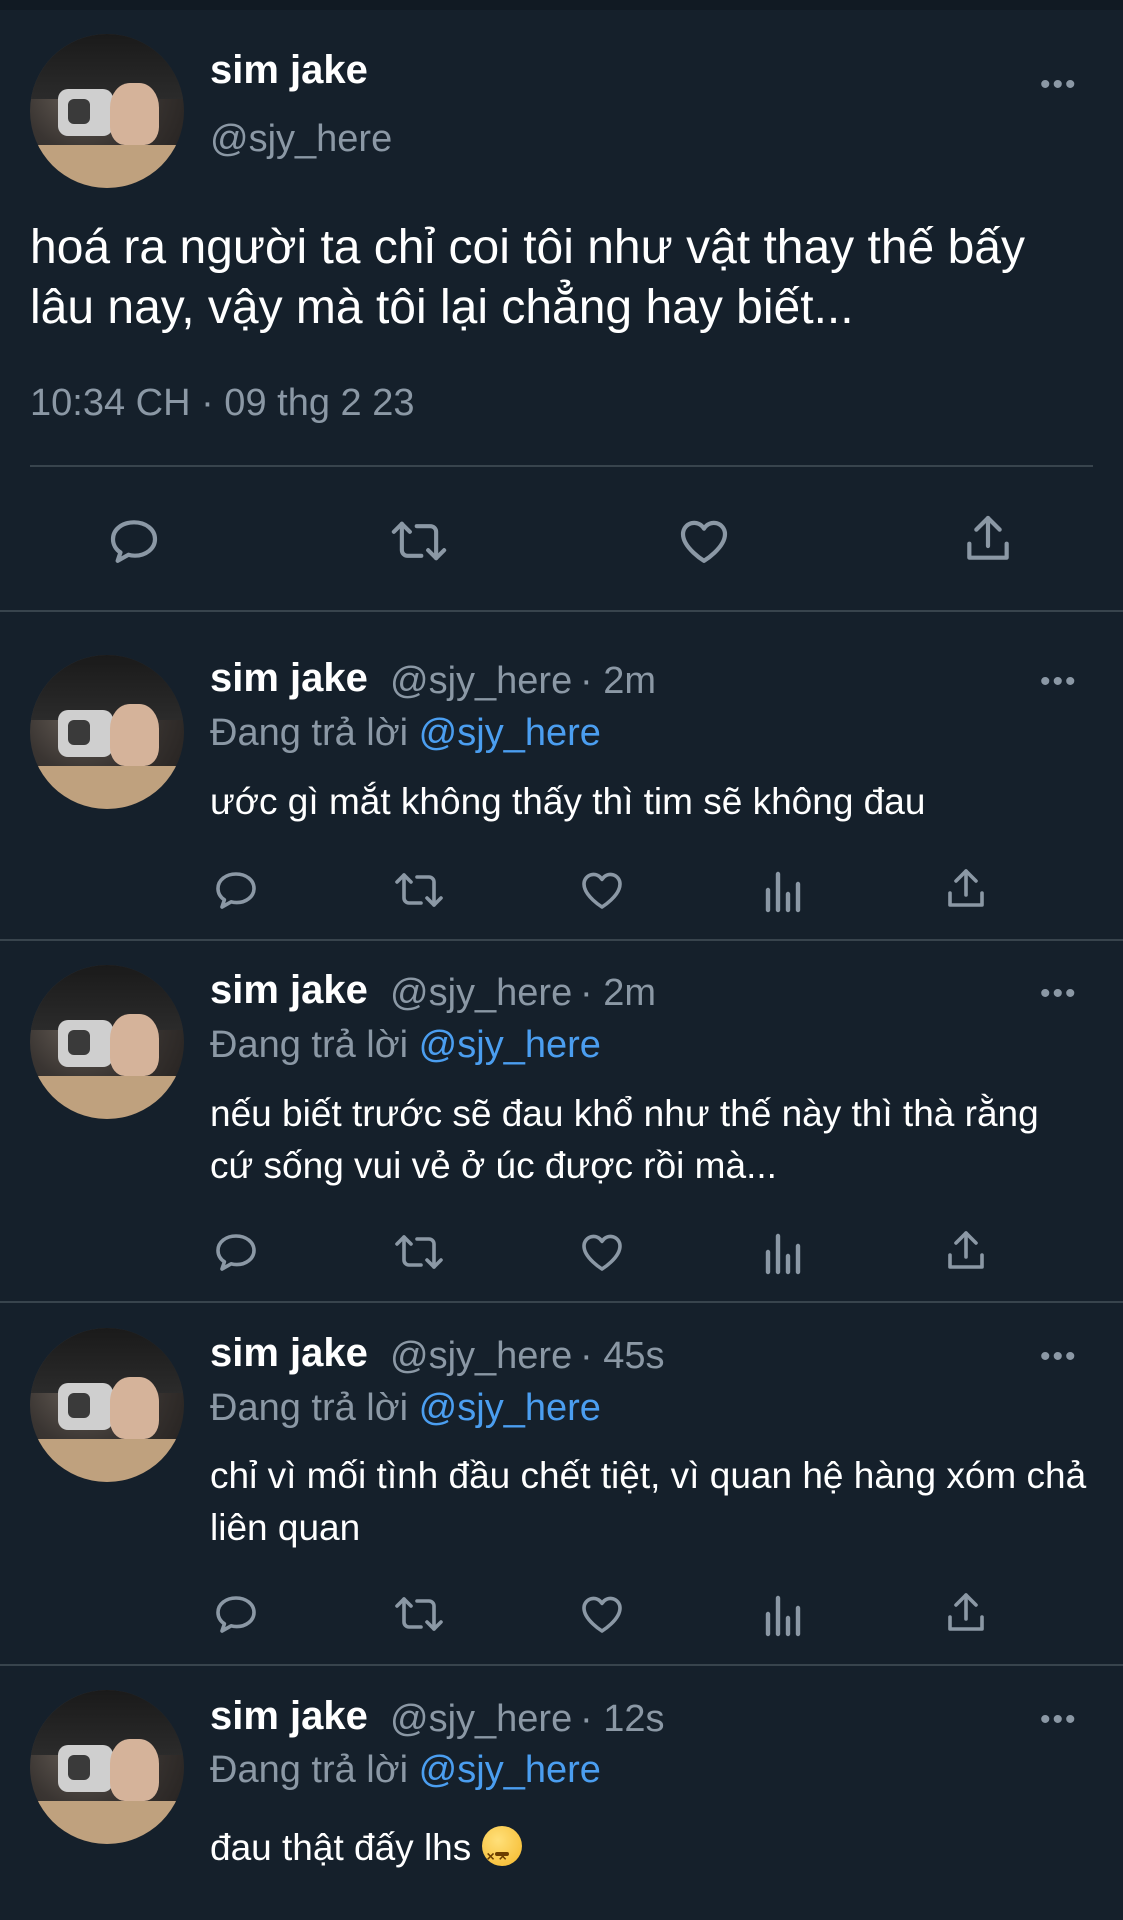 The height and width of the screenshot is (1920, 1123). What do you see at coordinates (222, 403) in the screenshot?
I see `tweet-timestamp: 10:34 CH · 09 thg 2 23` at bounding box center [222, 403].